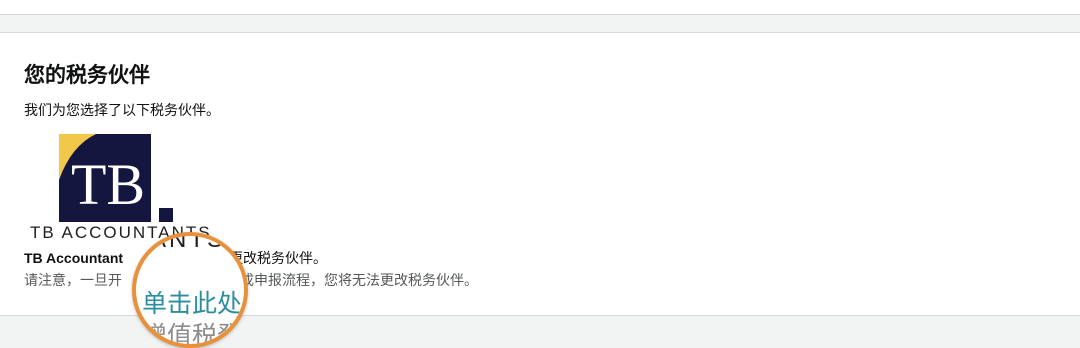 This screenshot has width=1080, height=348. What do you see at coordinates (122, 110) in the screenshot?
I see `section-description: 我们为您选择了以下税务伙伴。` at bounding box center [122, 110].